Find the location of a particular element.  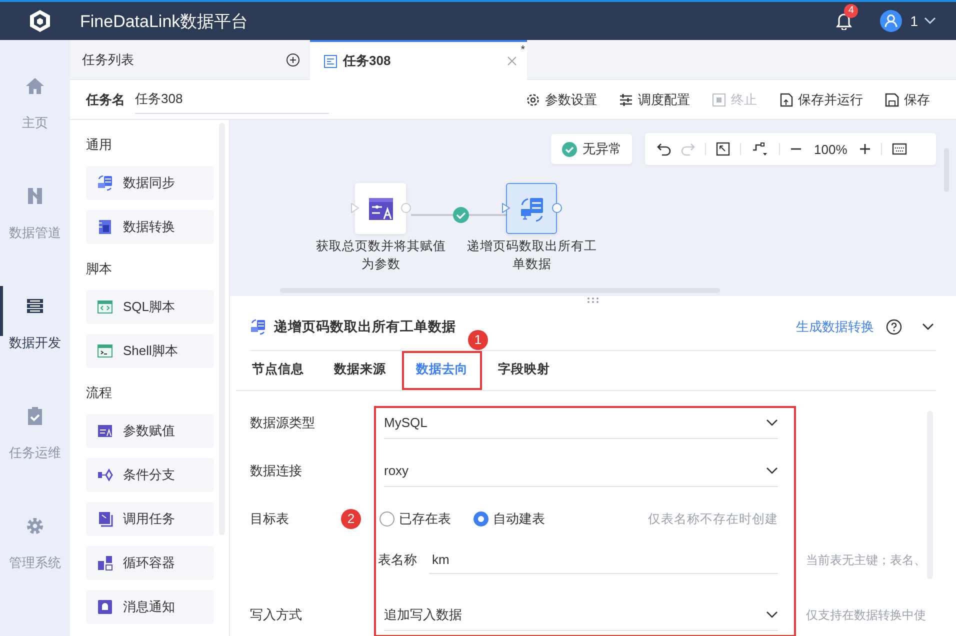

gear-icon is located at coordinates (35, 526).